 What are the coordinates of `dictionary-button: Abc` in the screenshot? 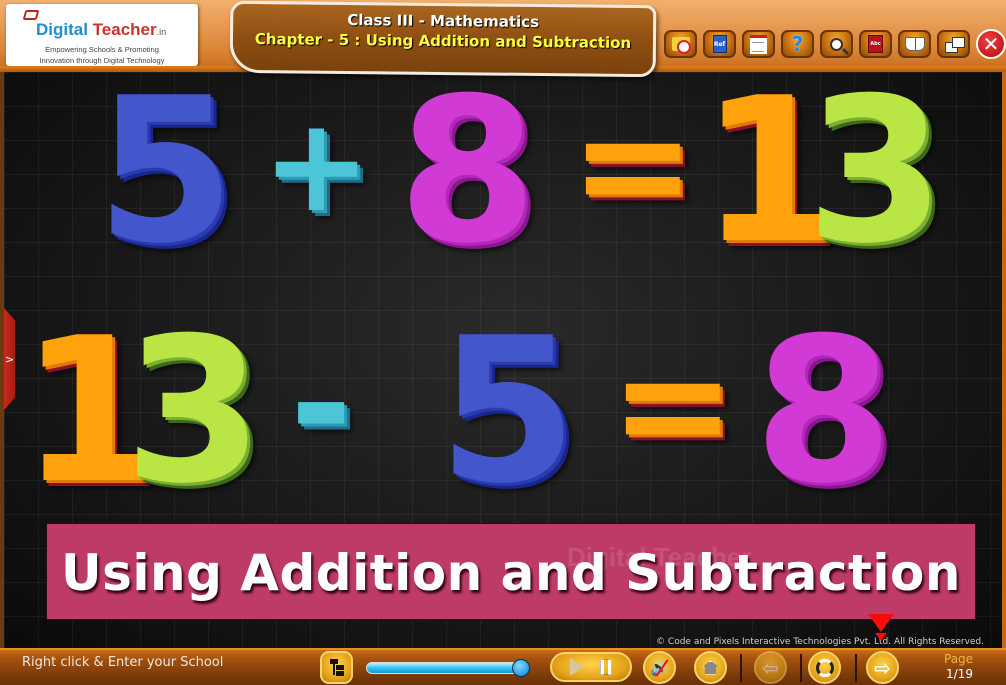 It's located at (875, 44).